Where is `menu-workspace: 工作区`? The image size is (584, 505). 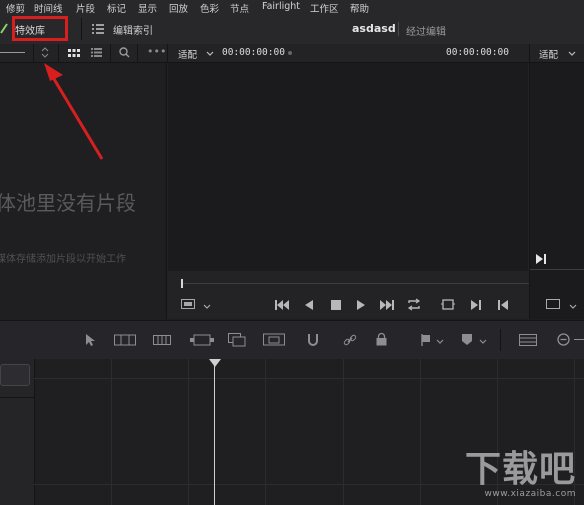 menu-workspace: 工作区 is located at coordinates (324, 8).